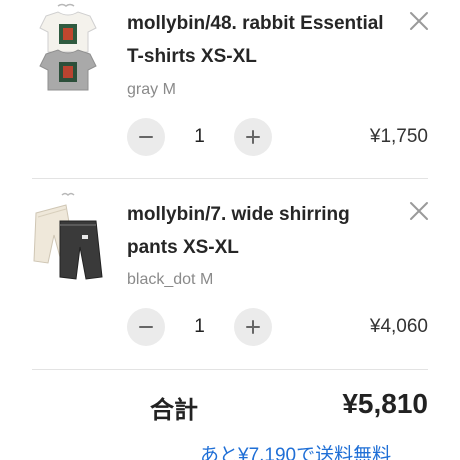  I want to click on product-title: mollybin/7. wide shirring pants XS-XL, so click(262, 231).